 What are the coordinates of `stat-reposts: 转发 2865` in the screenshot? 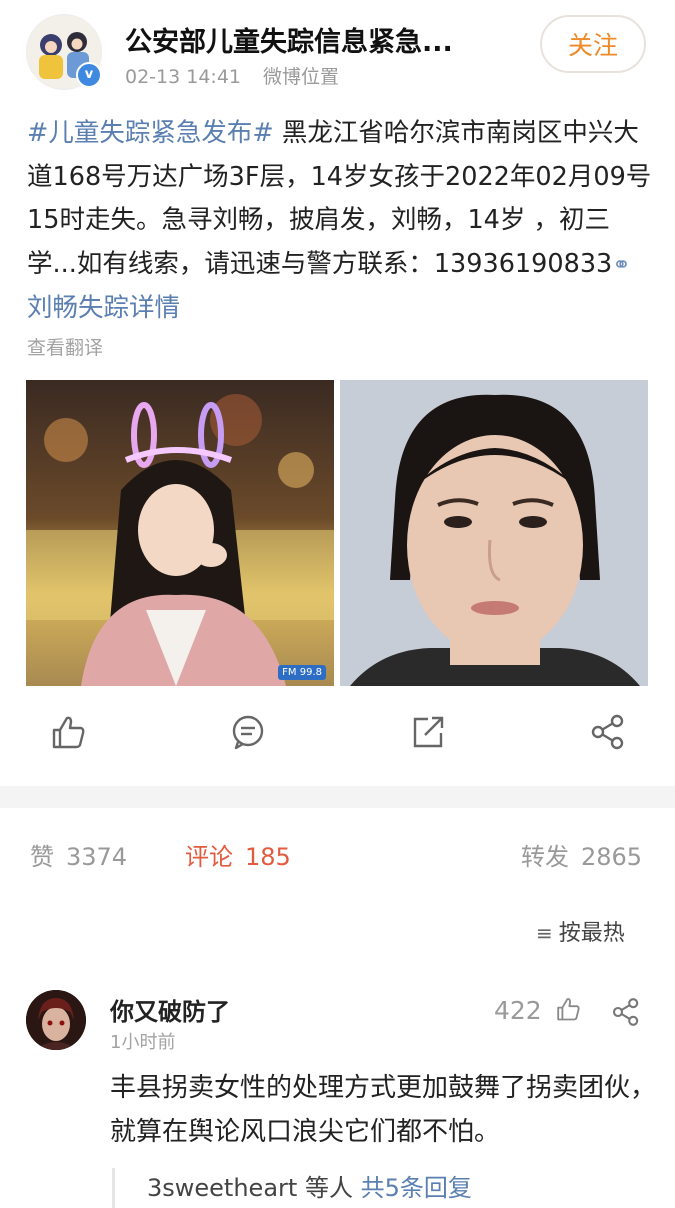 It's located at (581, 854).